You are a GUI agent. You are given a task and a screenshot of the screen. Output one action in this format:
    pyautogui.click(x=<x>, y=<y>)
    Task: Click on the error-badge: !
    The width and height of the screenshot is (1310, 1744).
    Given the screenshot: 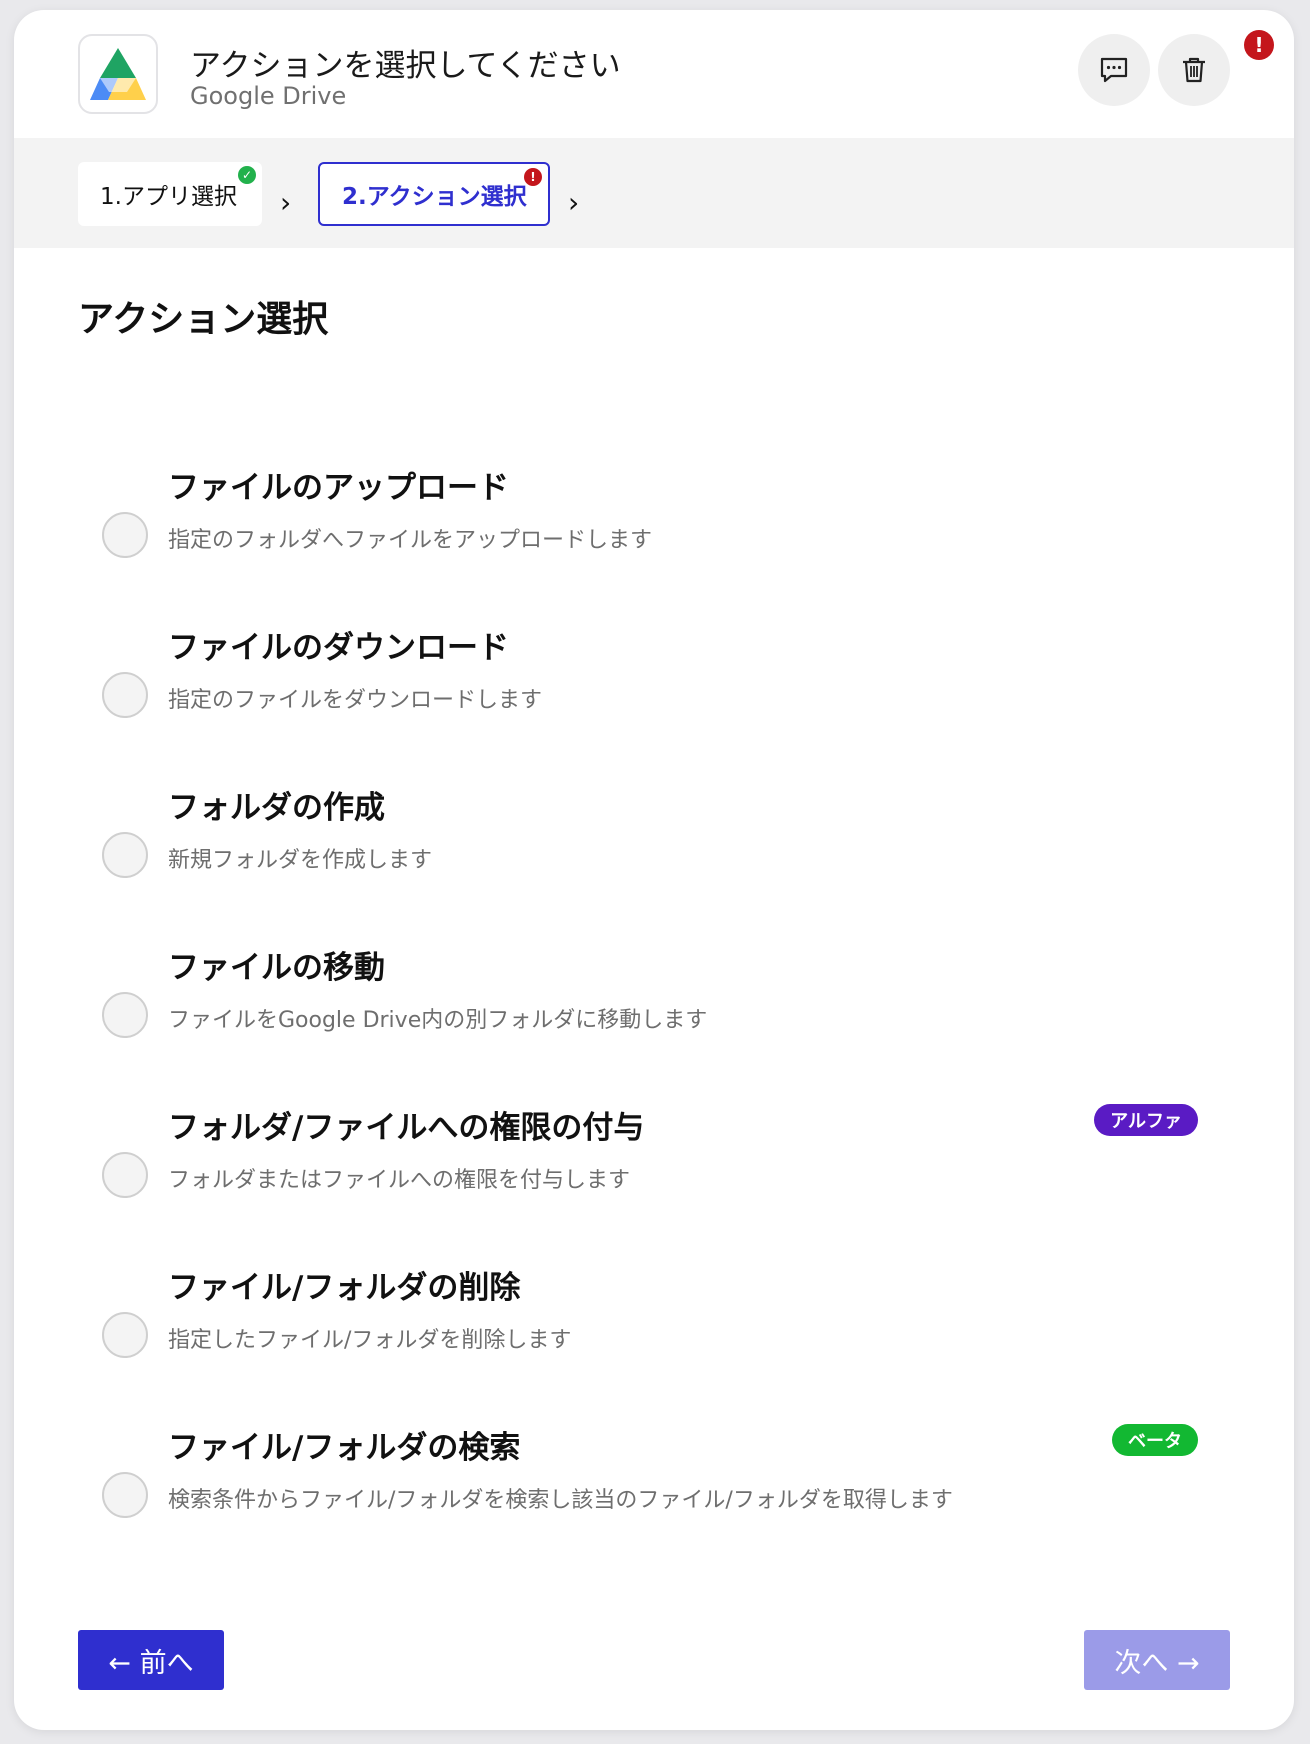 What is the action you would take?
    pyautogui.click(x=1259, y=45)
    